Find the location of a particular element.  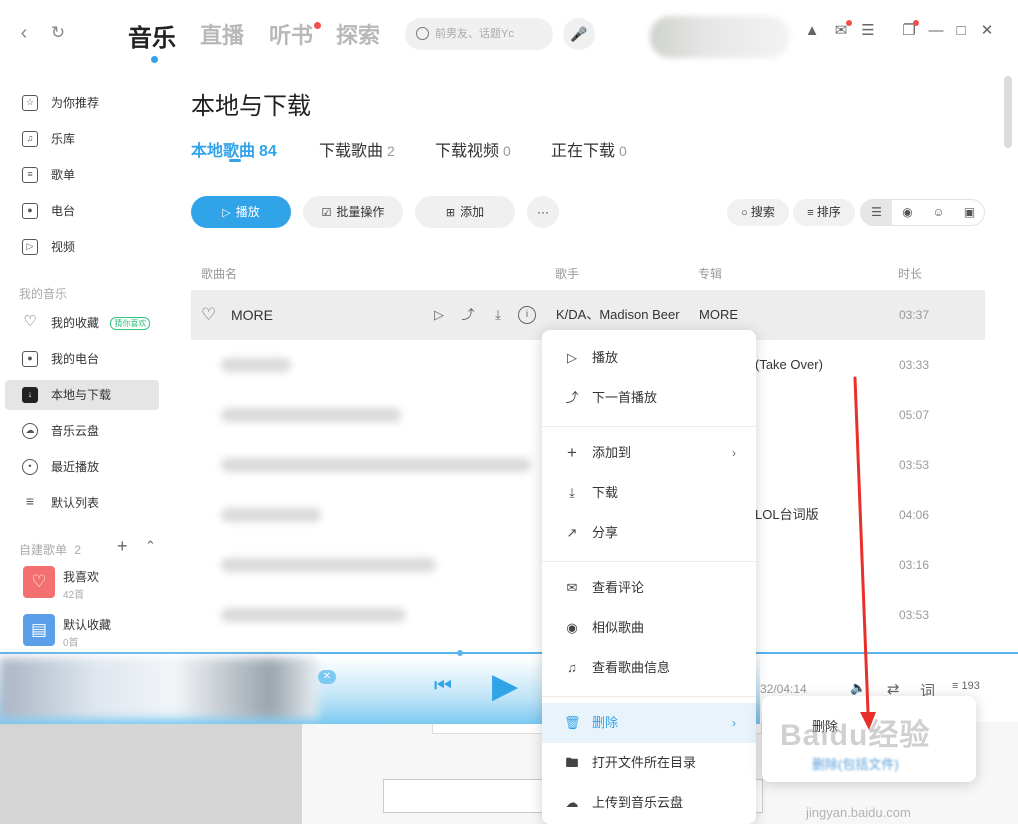

red-arrow-annotation is located at coordinates (864, 553).